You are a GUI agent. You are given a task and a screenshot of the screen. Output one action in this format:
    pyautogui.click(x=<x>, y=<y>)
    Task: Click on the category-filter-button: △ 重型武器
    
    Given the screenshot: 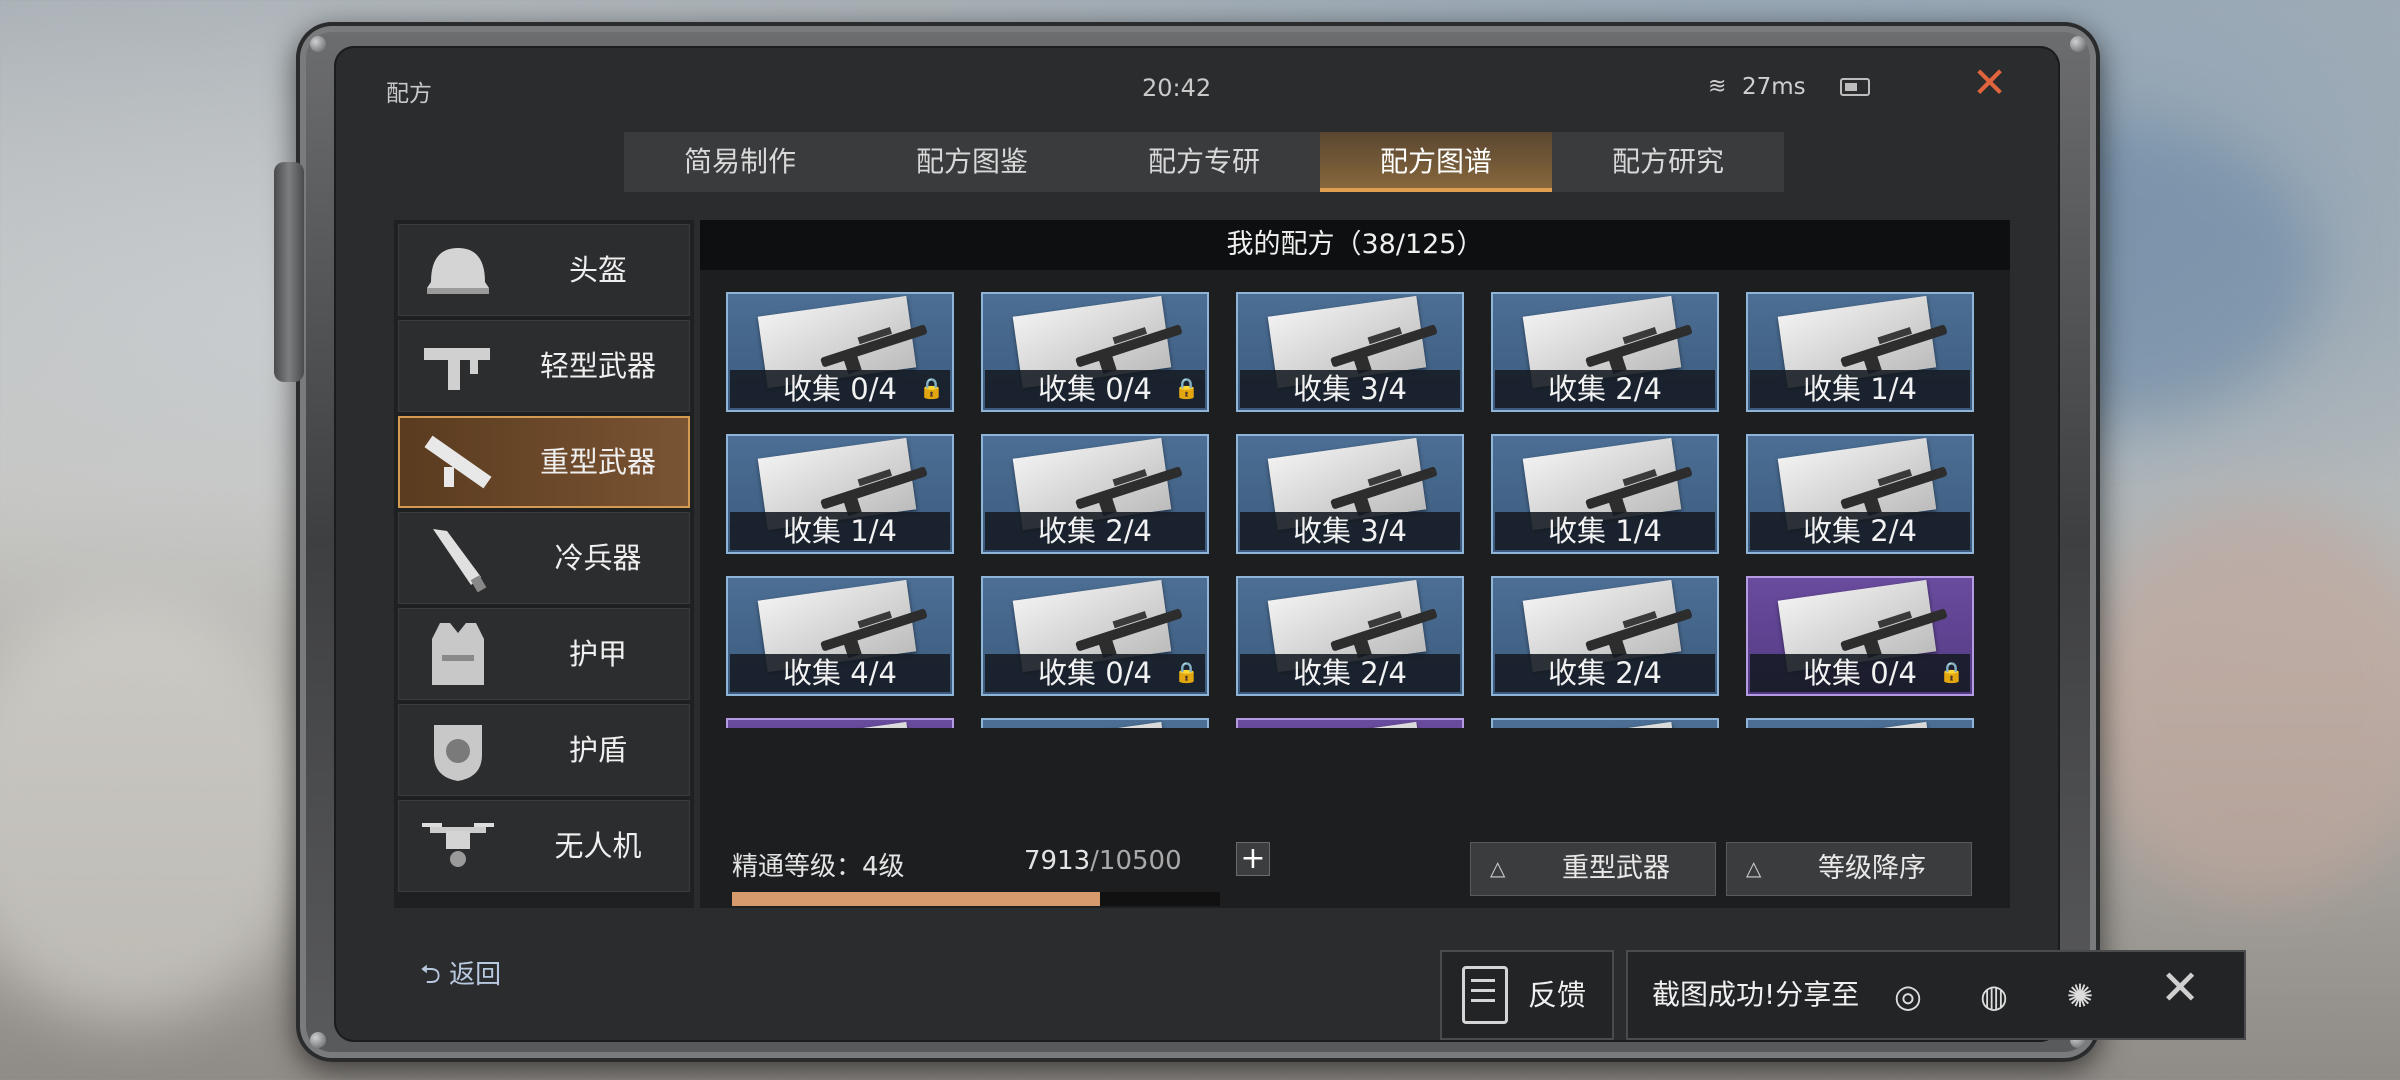 What is the action you would take?
    pyautogui.click(x=1593, y=869)
    